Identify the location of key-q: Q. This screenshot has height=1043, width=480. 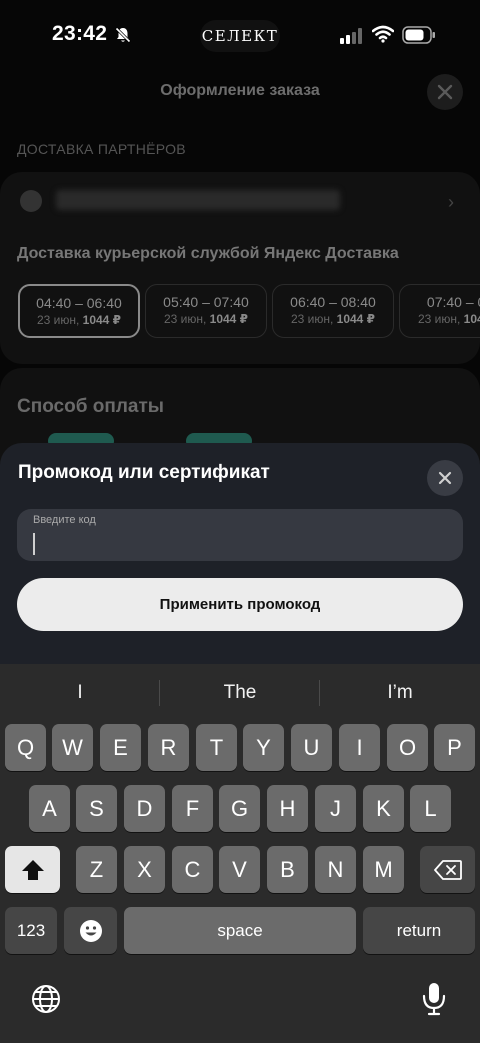
(25, 747).